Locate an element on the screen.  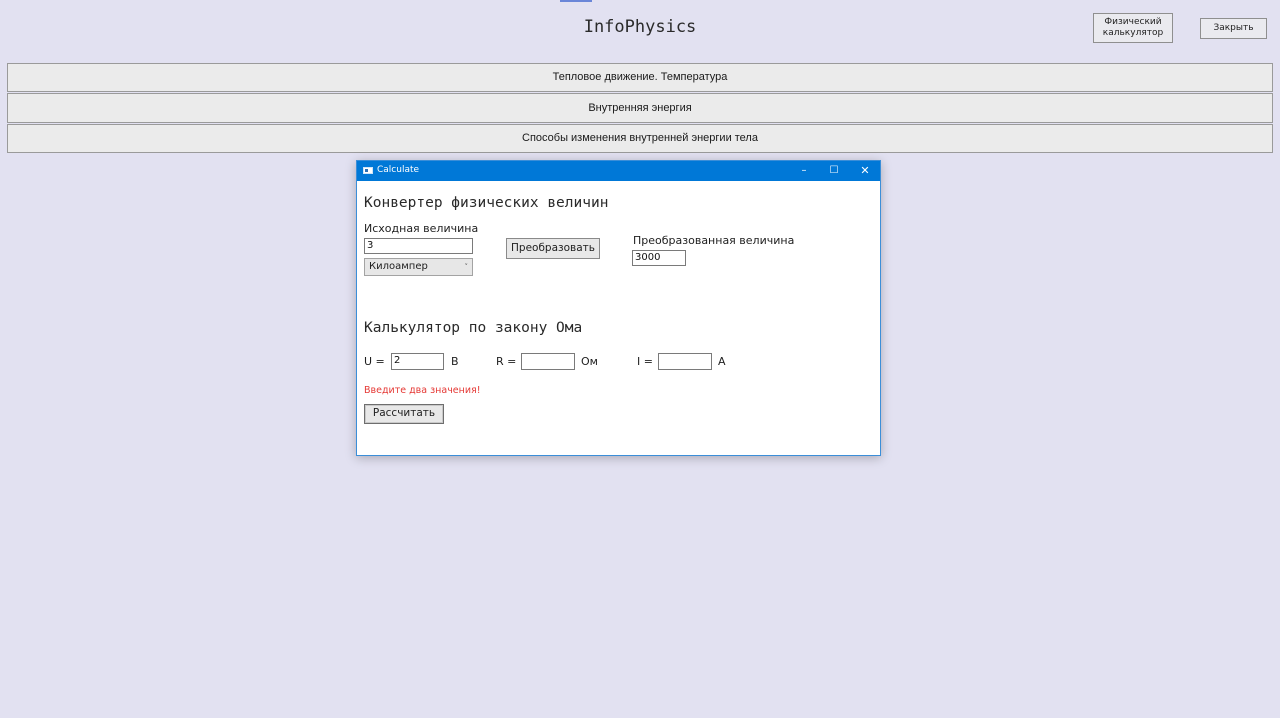
close-app-button: Закрыть is located at coordinates (1233, 28).